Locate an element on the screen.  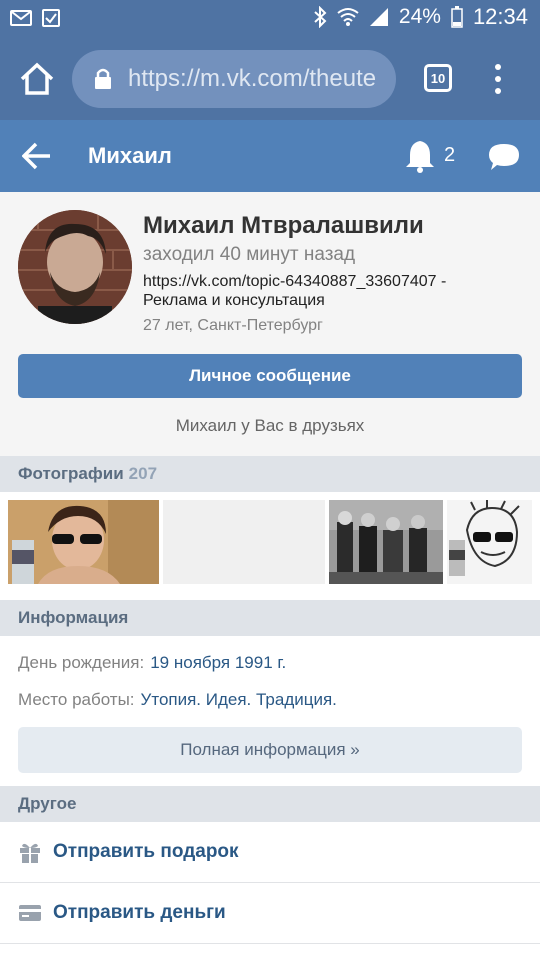
back-button is located at coordinates (36, 156).